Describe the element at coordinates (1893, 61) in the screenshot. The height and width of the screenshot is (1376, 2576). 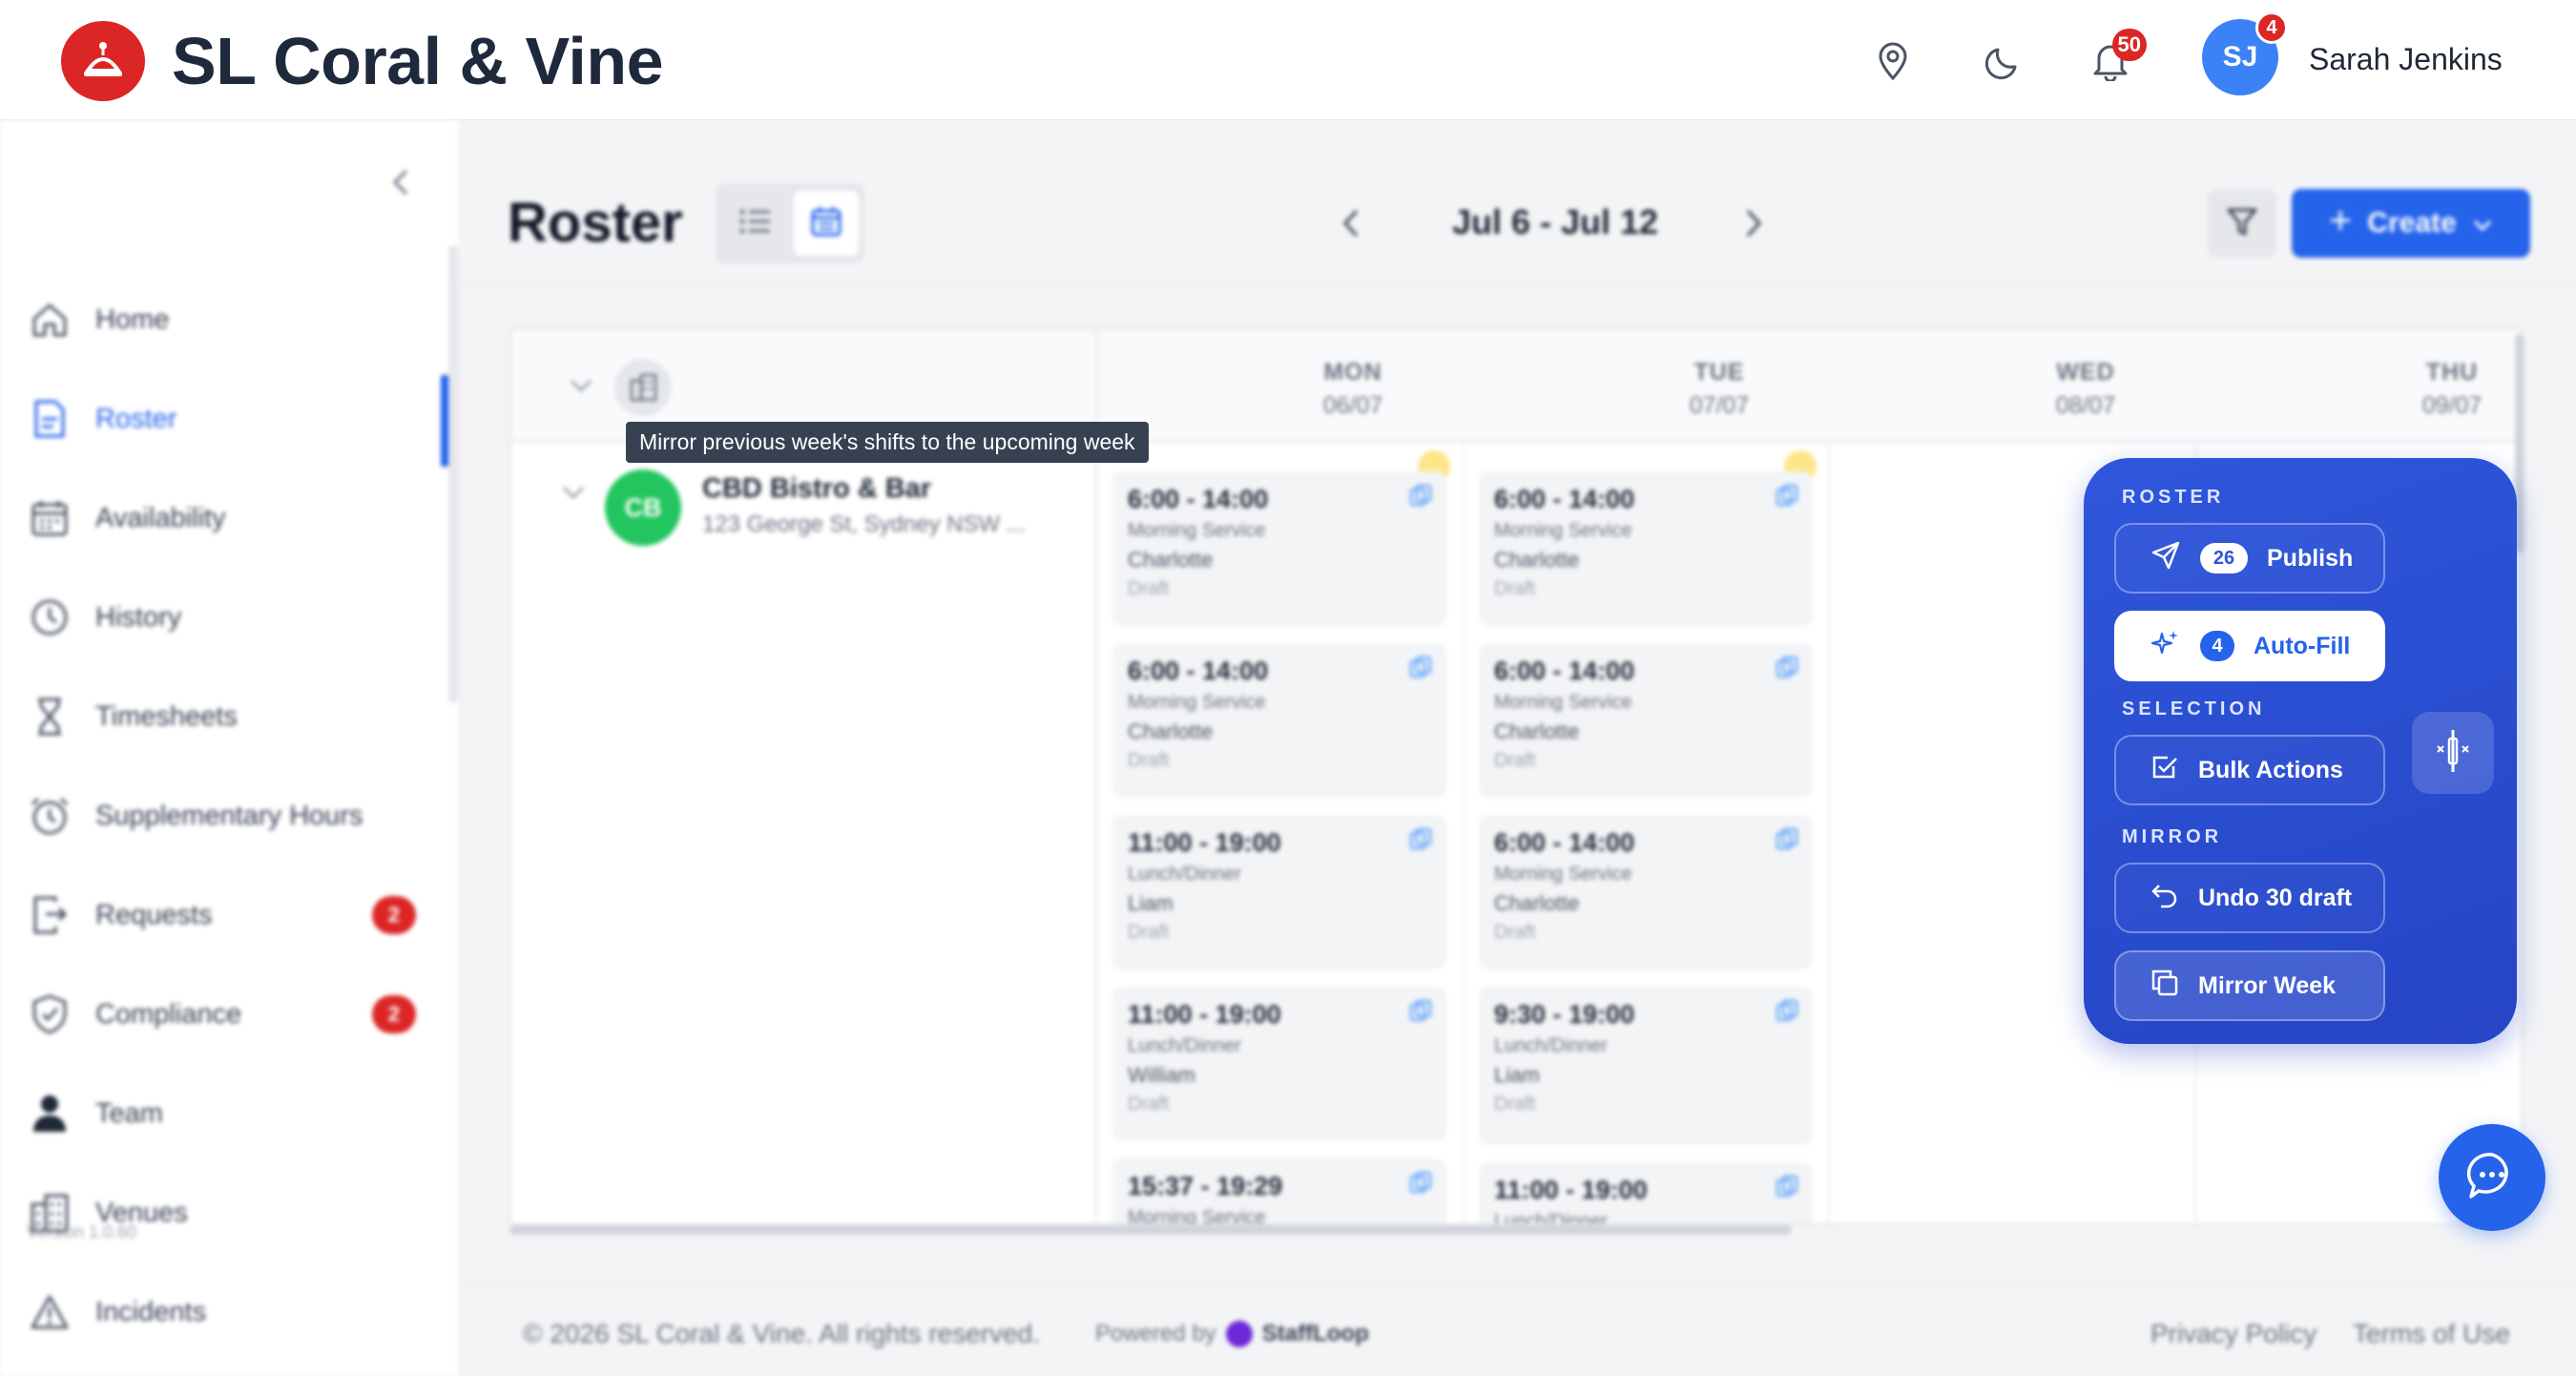
I see `location-pin-icon` at that location.